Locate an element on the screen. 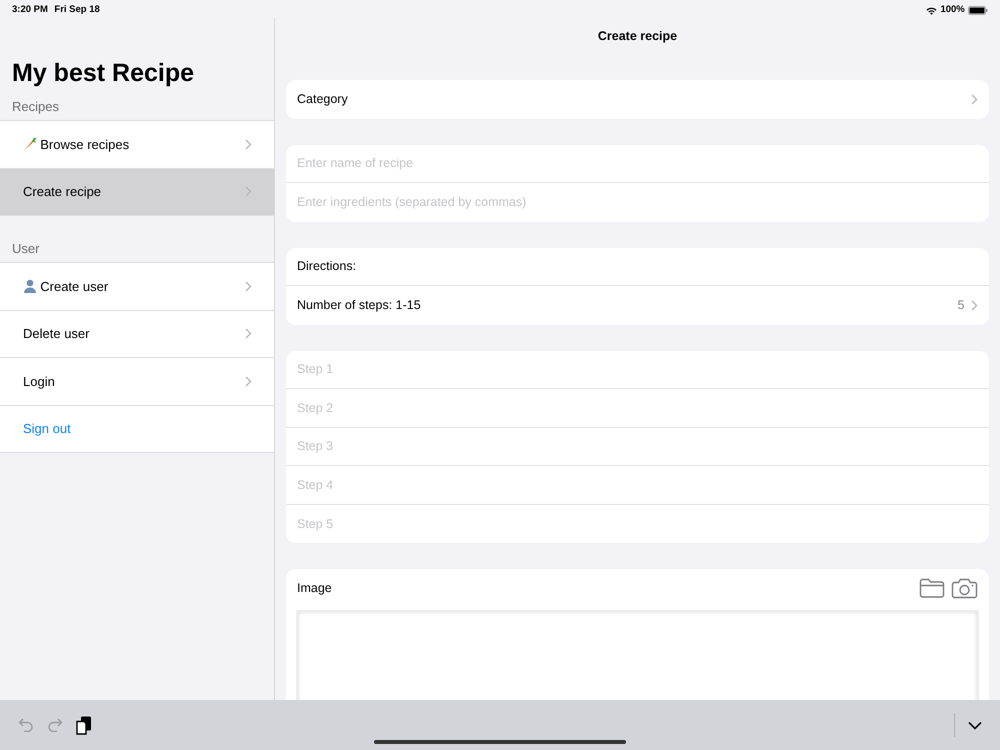 Image resolution: width=1000 pixels, height=750 pixels. status-time: 3:20 PM is located at coordinates (30, 10).